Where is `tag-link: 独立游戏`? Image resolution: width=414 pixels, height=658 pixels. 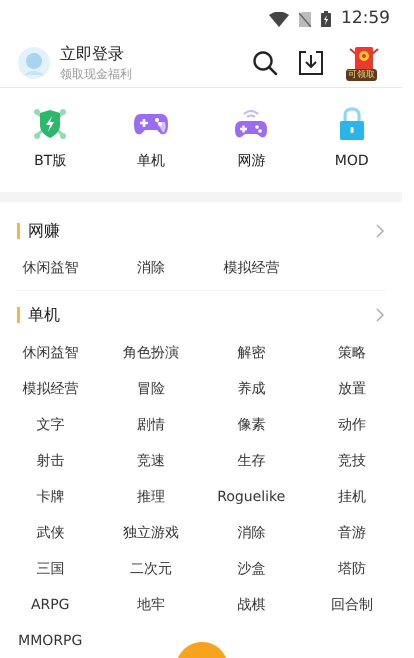
tag-link: 独立游戏 is located at coordinates (150, 533).